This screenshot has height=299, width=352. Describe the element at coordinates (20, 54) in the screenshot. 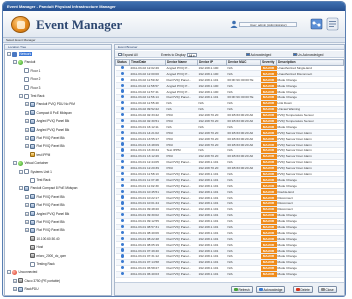

I see `tree-node: - Network` at that location.